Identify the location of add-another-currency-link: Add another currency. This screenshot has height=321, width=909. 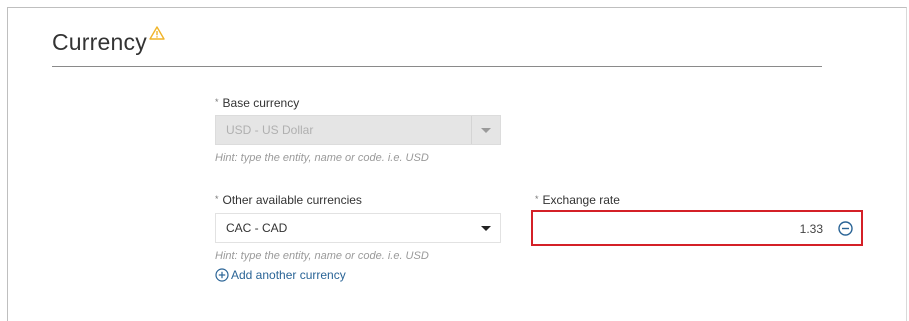
(280, 275).